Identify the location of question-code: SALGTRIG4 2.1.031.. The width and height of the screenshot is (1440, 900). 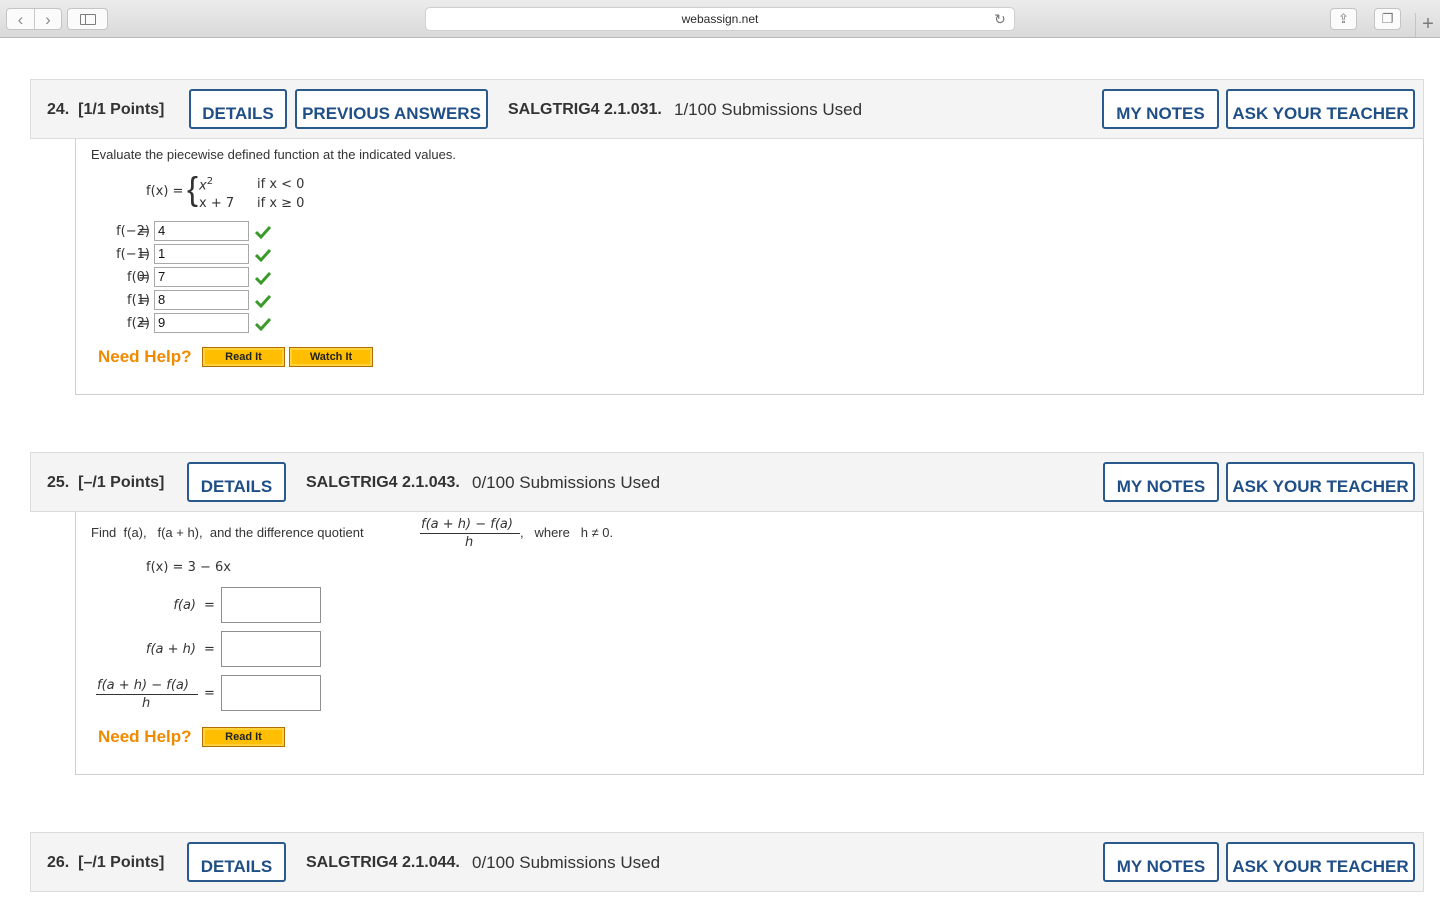
(585, 109).